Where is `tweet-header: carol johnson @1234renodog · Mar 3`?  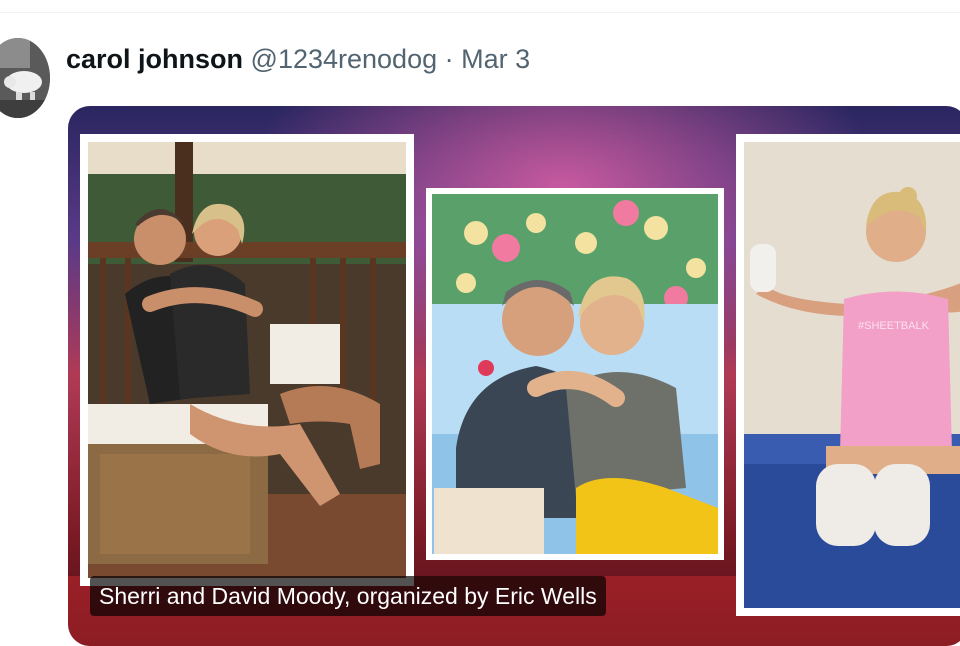 tweet-header: carol johnson @1234renodog · Mar 3 is located at coordinates (298, 59).